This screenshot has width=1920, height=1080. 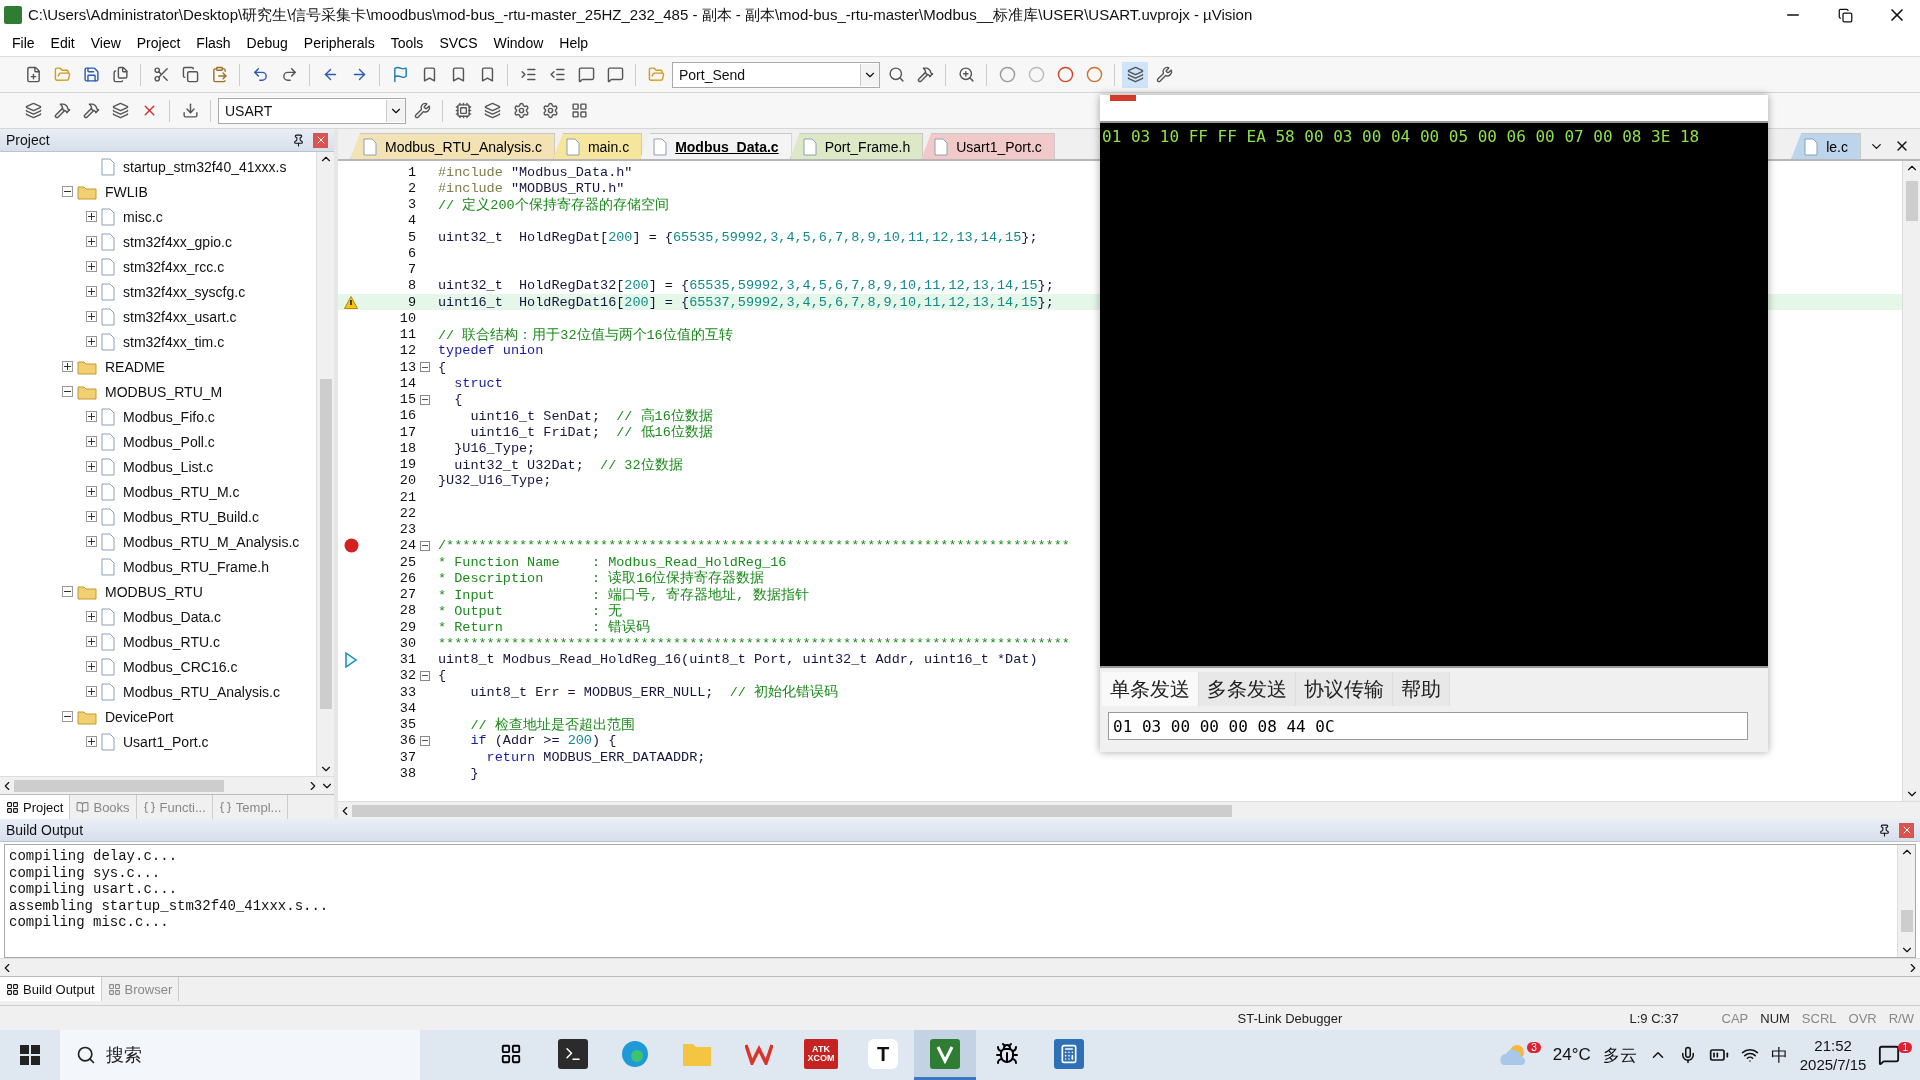 I want to click on send-mode-tab: 单条发送, so click(x=1150, y=689).